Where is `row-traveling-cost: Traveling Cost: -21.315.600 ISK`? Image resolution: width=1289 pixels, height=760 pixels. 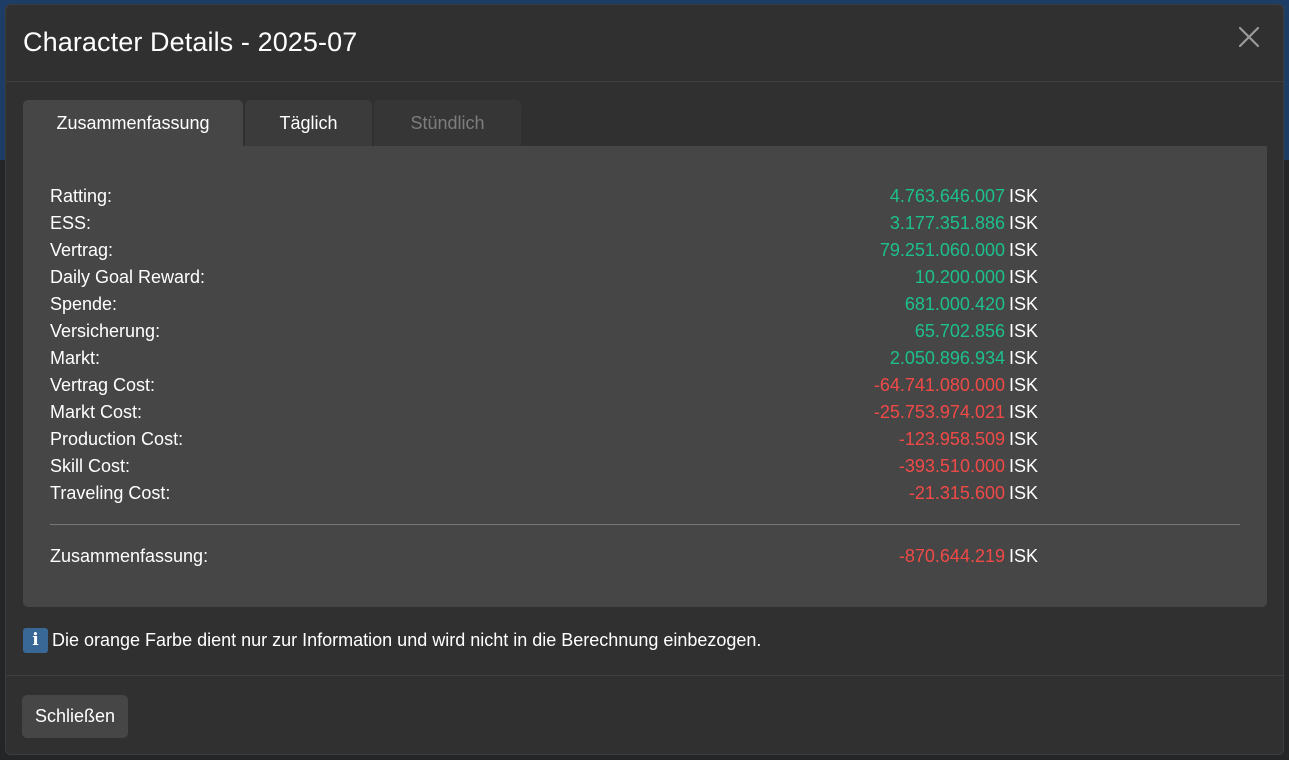 row-traveling-cost: Traveling Cost: -21.315.600 ISK is located at coordinates (544, 493).